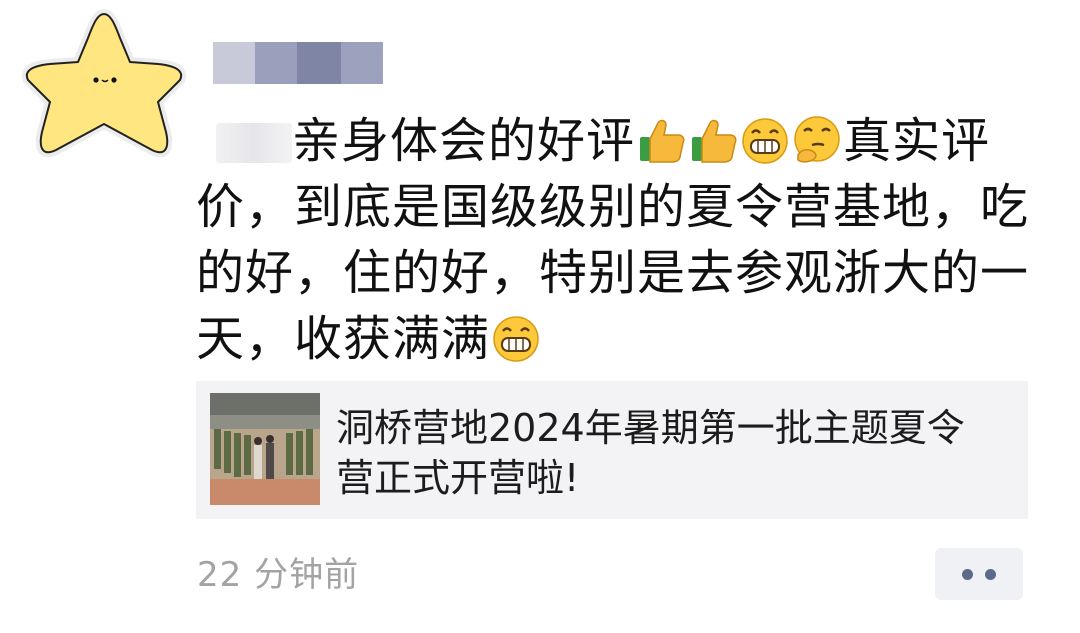  Describe the element at coordinates (298, 63) in the screenshot. I see `username-blurred` at that location.